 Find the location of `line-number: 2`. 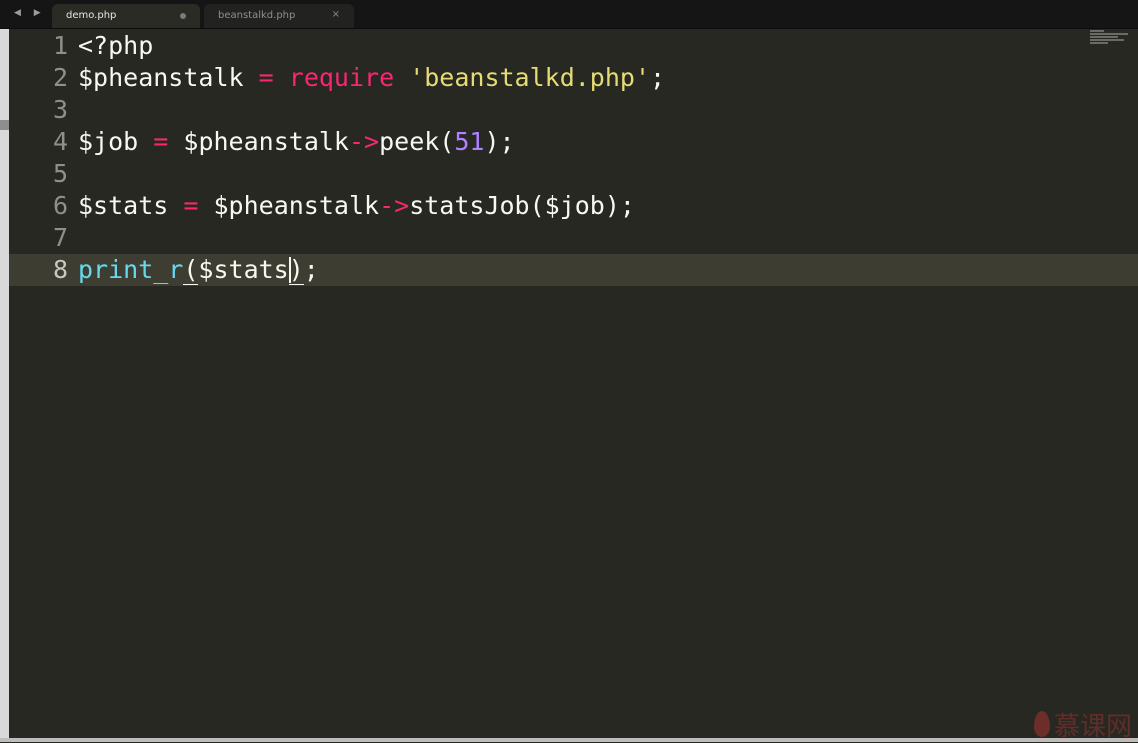

line-number: 2 is located at coordinates (60, 77).